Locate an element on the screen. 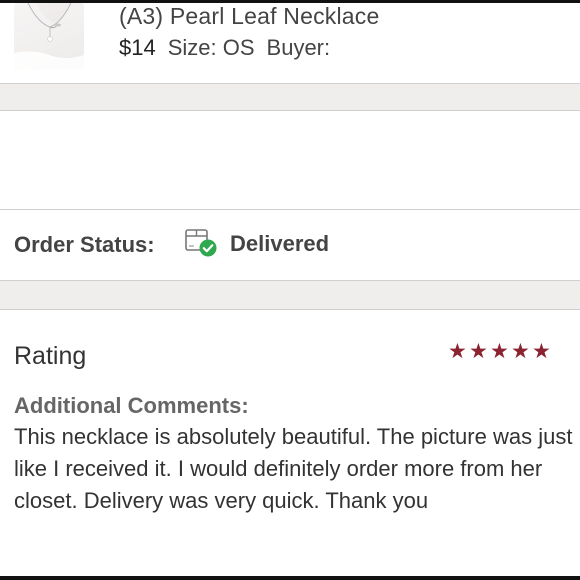  order-status-label: Order Status: is located at coordinates (84, 244).